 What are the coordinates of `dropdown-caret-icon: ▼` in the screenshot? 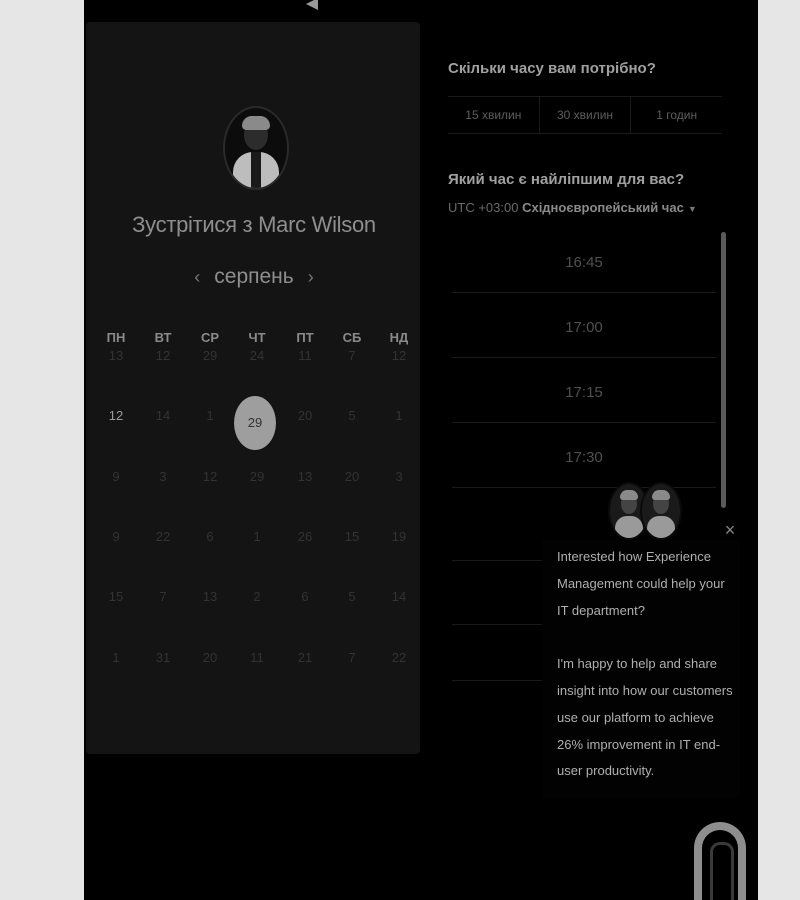 It's located at (692, 209).